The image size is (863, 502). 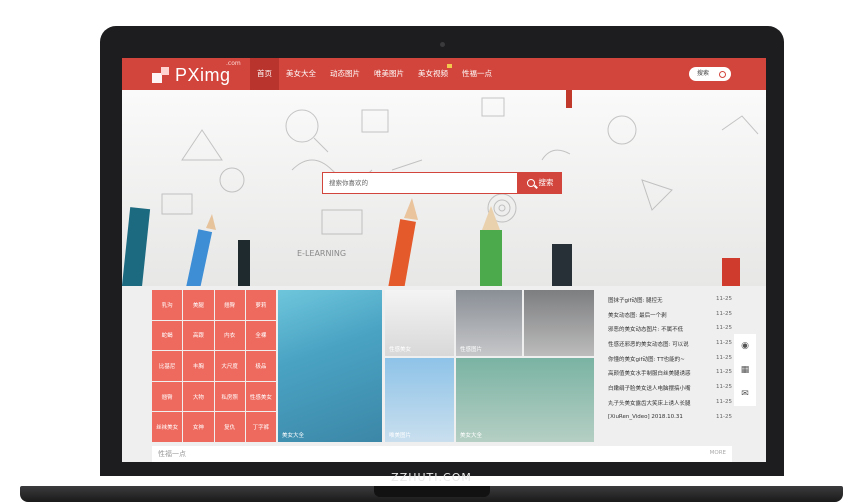 What do you see at coordinates (198, 396) in the screenshot?
I see `tag-link: 大物` at bounding box center [198, 396].